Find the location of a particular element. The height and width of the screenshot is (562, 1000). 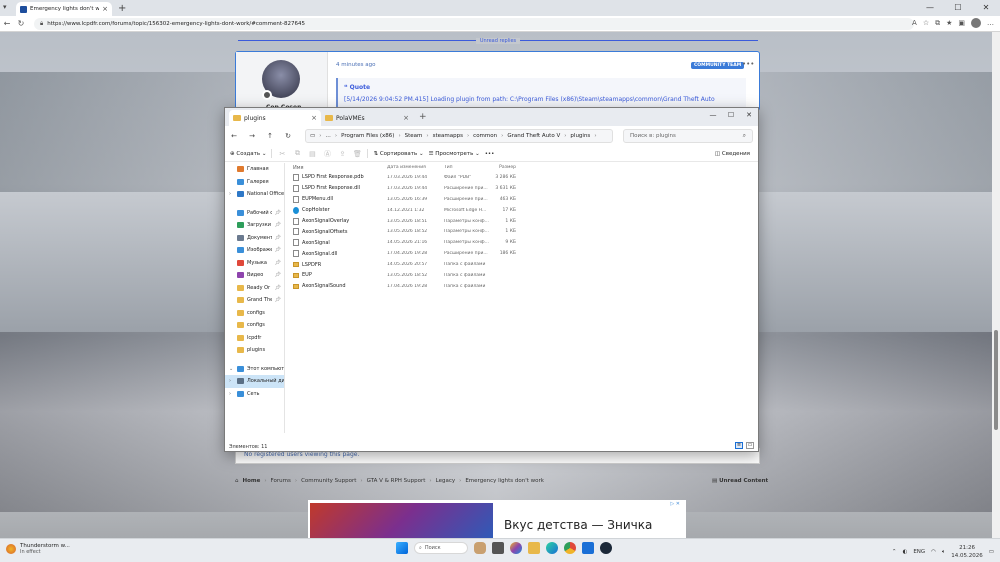

collections-icon: ▣ is located at coordinates (961, 23).